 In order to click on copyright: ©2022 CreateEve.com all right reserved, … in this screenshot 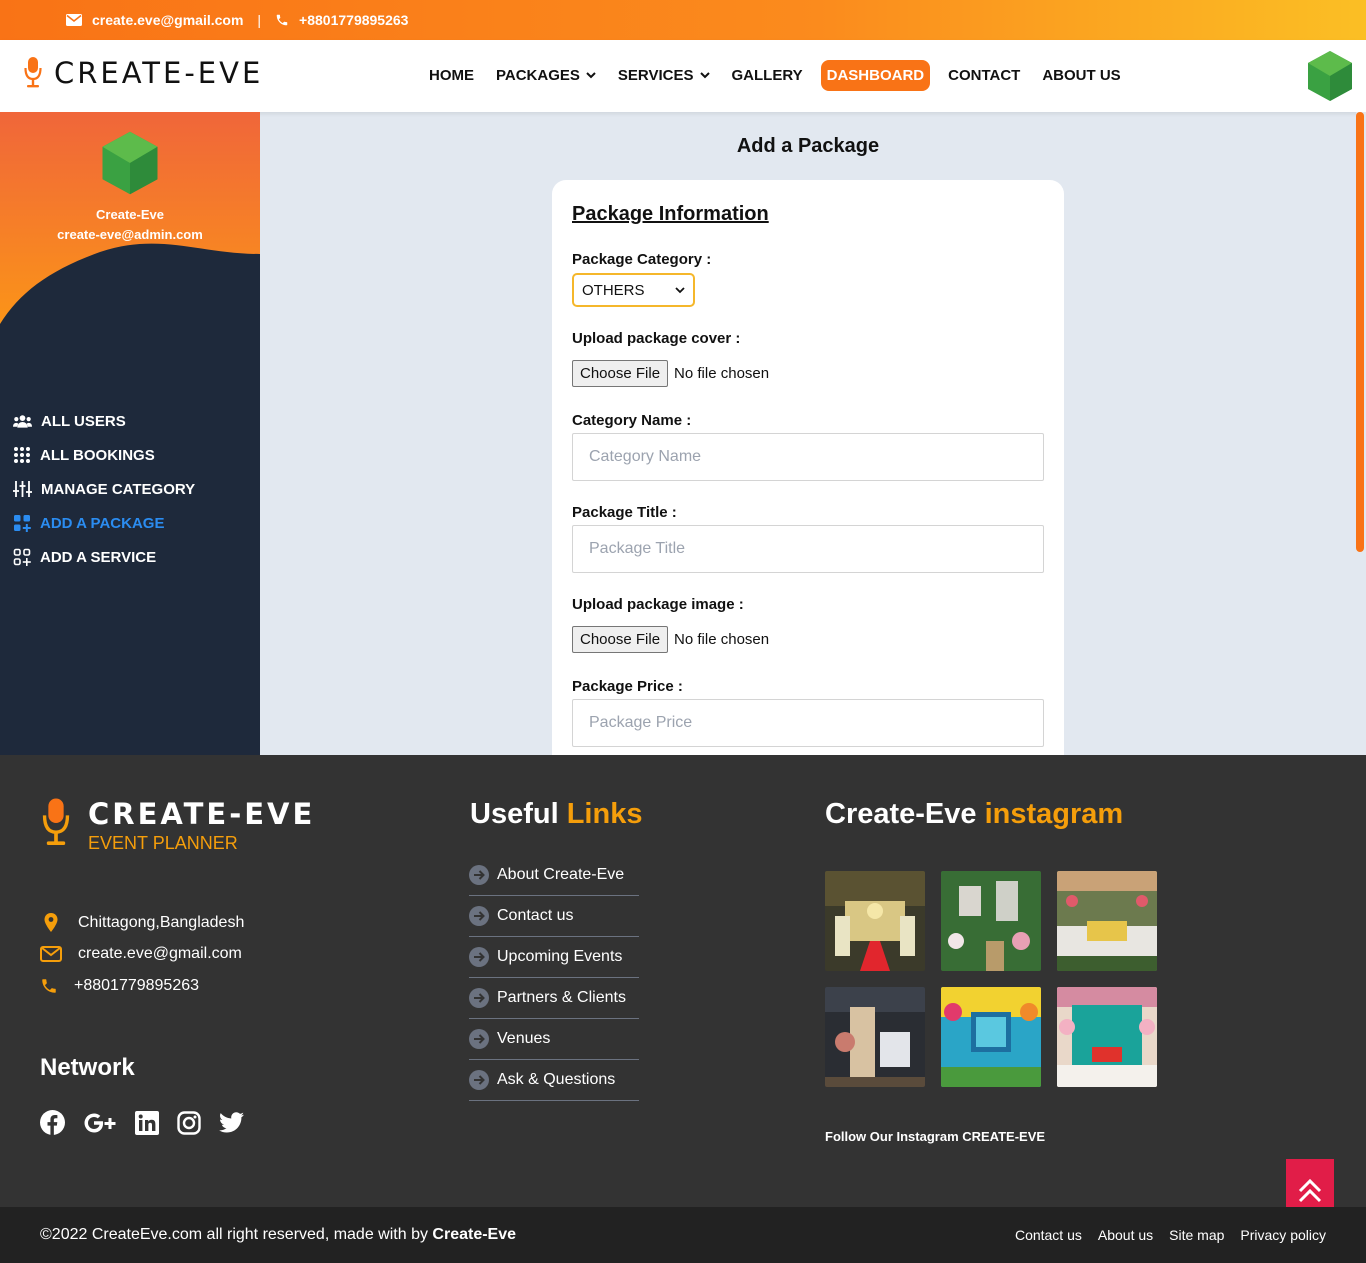, I will do `click(278, 1235)`.